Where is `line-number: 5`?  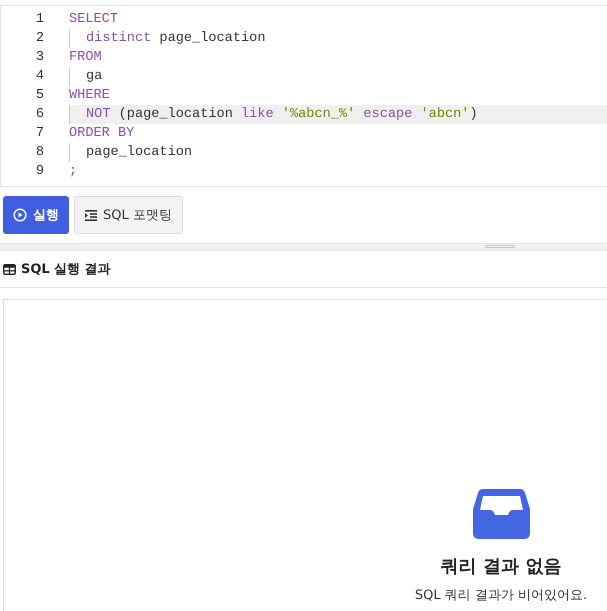
line-number: 5 is located at coordinates (39, 96).